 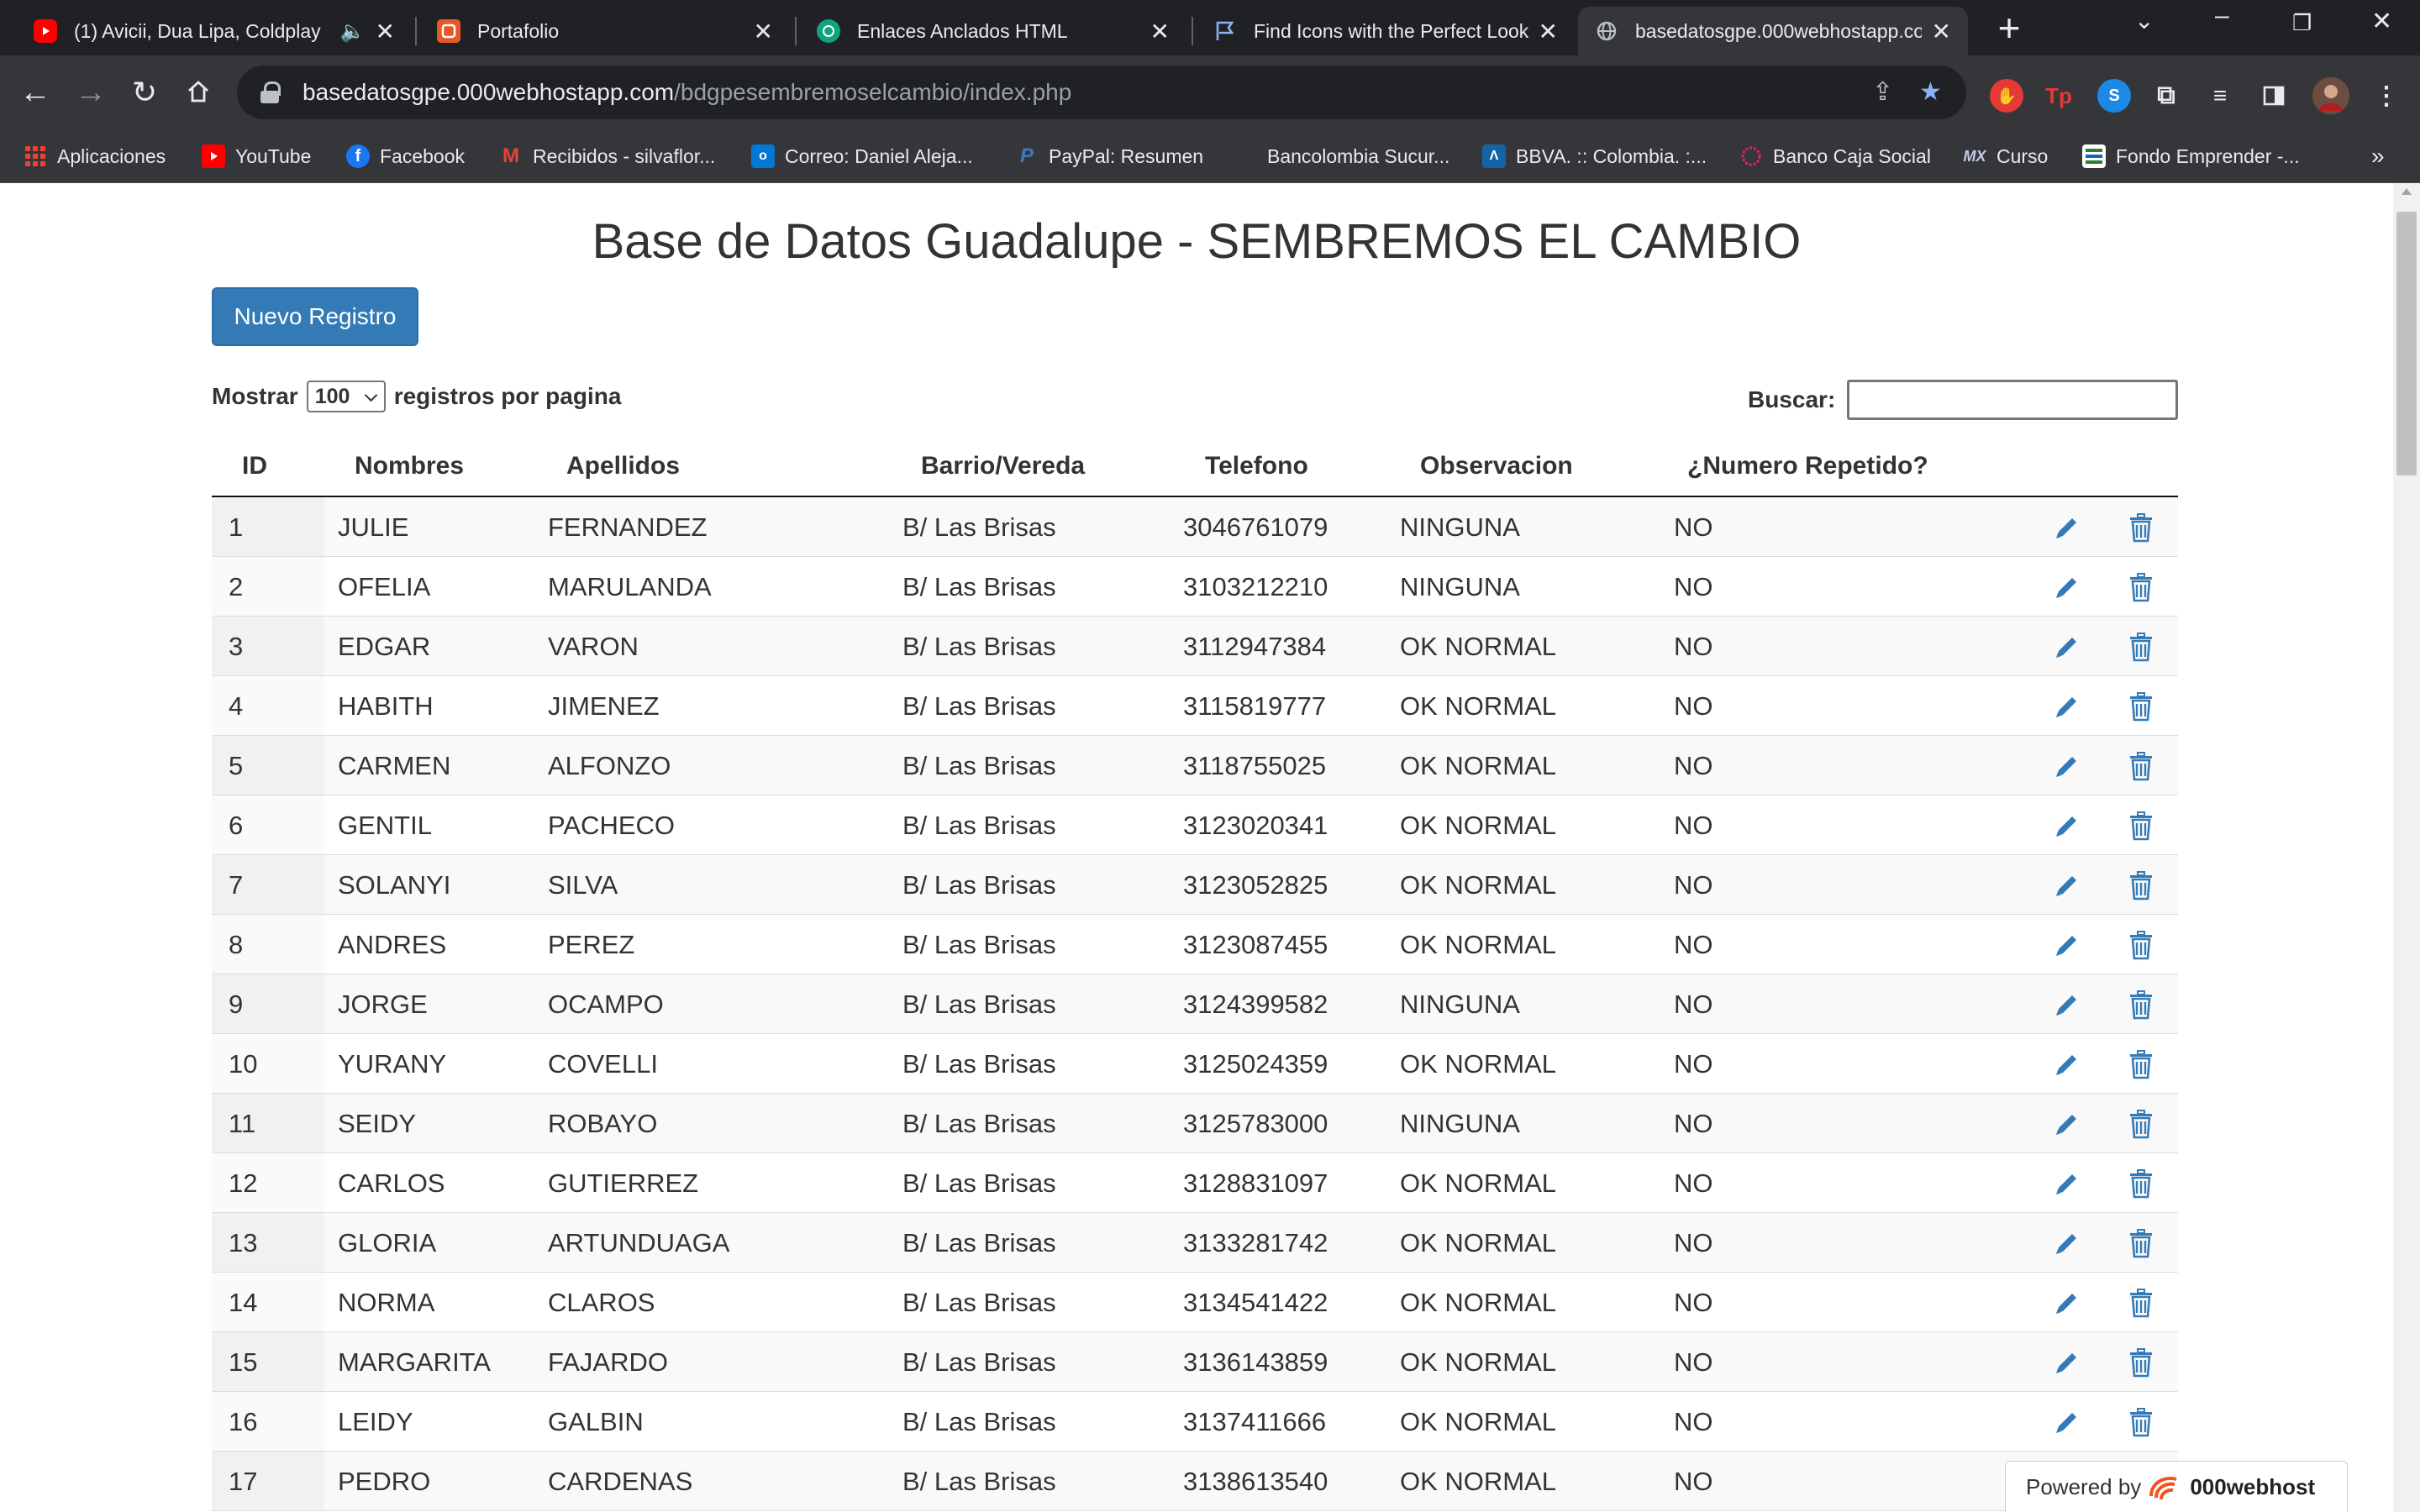 What do you see at coordinates (1807, 466) in the screenshot?
I see `column-header-repetido: ¿Numero Repetido?` at bounding box center [1807, 466].